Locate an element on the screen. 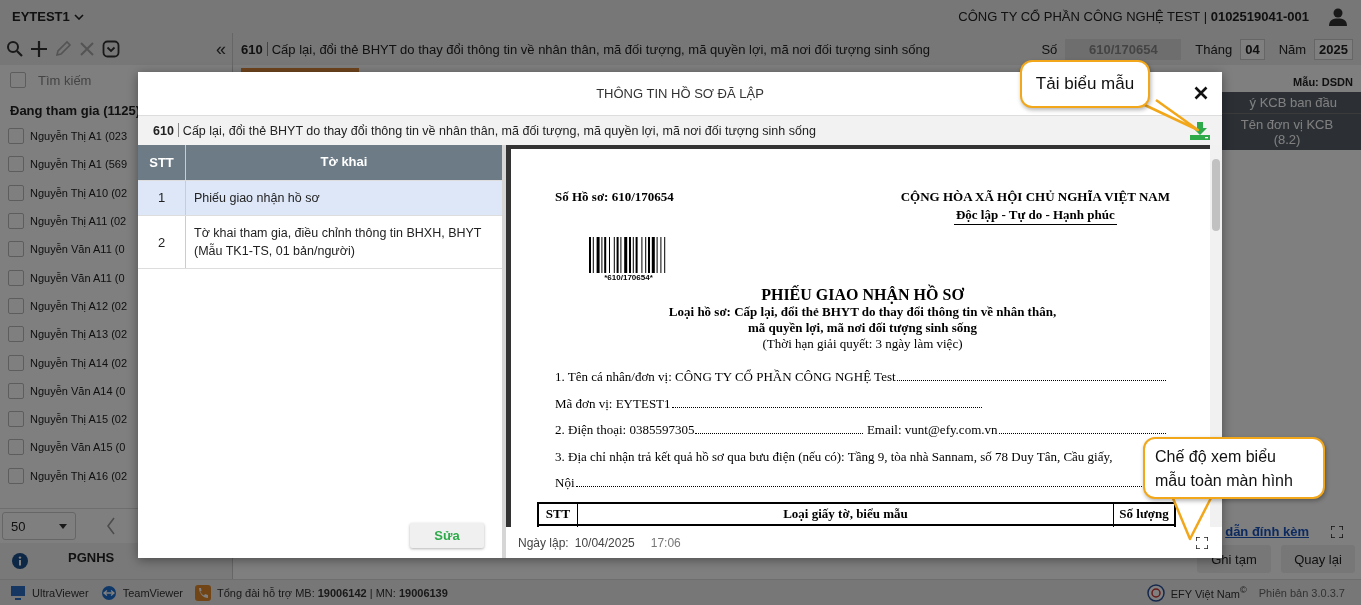 This screenshot has width=1361, height=605. motto: Độc lập - Tự do - Hạnh phúc is located at coordinates (1035, 216).